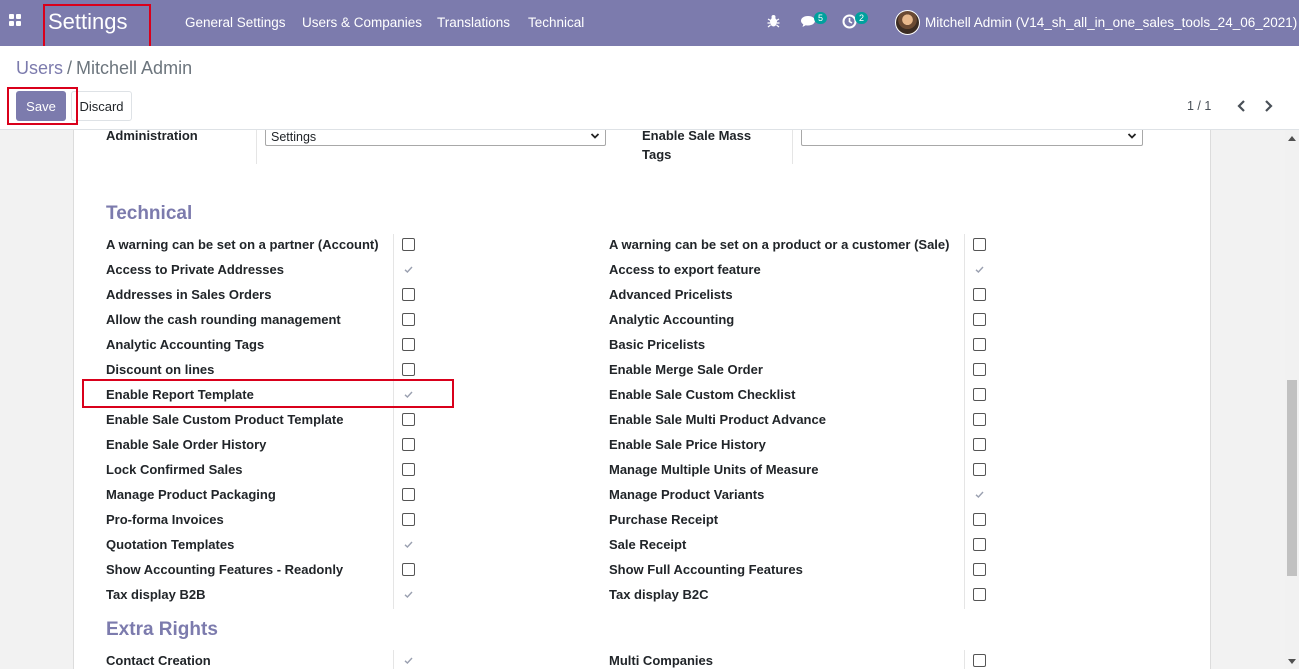  Describe the element at coordinates (979, 294) in the screenshot. I see `advanced-pricelists-checkbox` at that location.